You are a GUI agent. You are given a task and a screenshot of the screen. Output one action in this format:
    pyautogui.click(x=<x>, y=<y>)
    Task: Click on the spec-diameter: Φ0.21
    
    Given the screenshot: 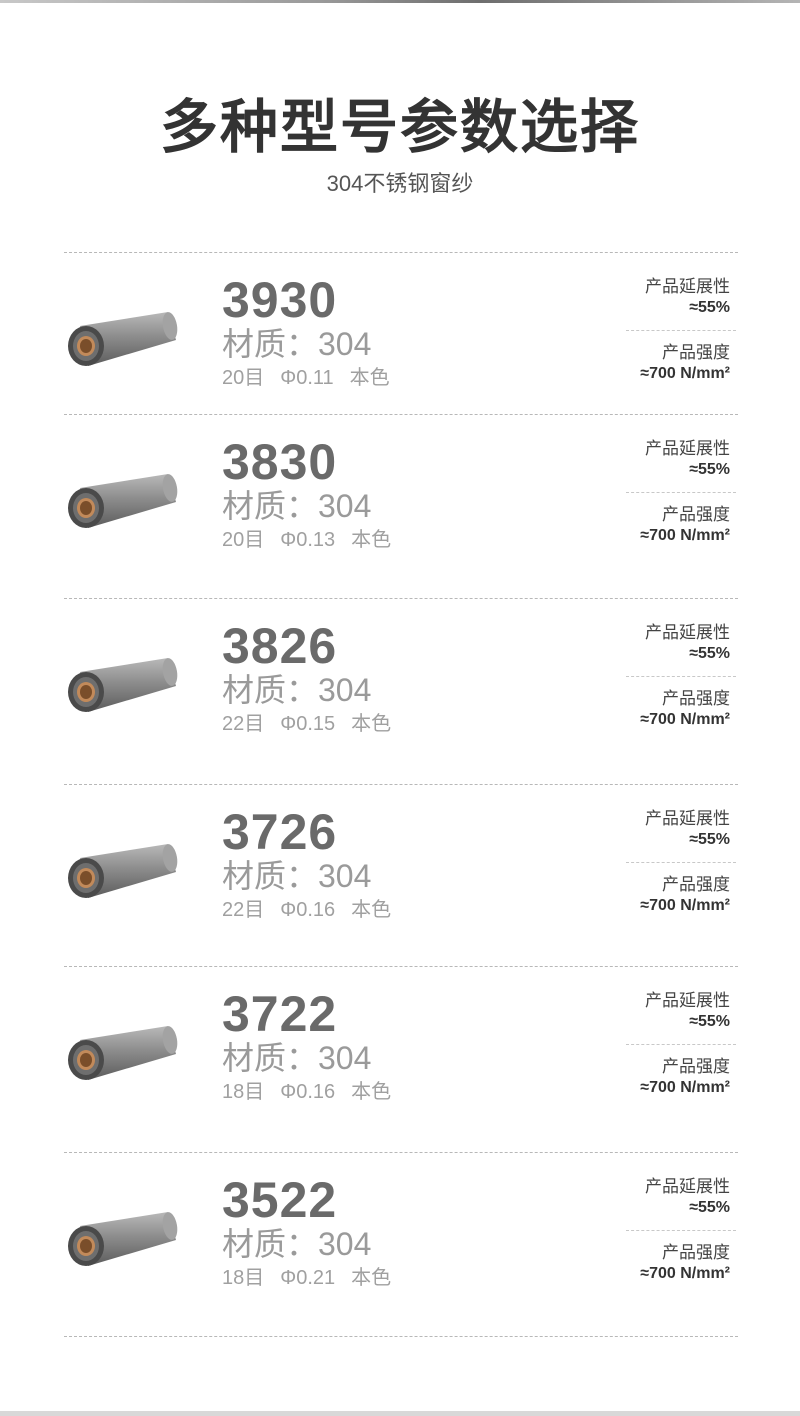 What is the action you would take?
    pyautogui.click(x=308, y=1278)
    